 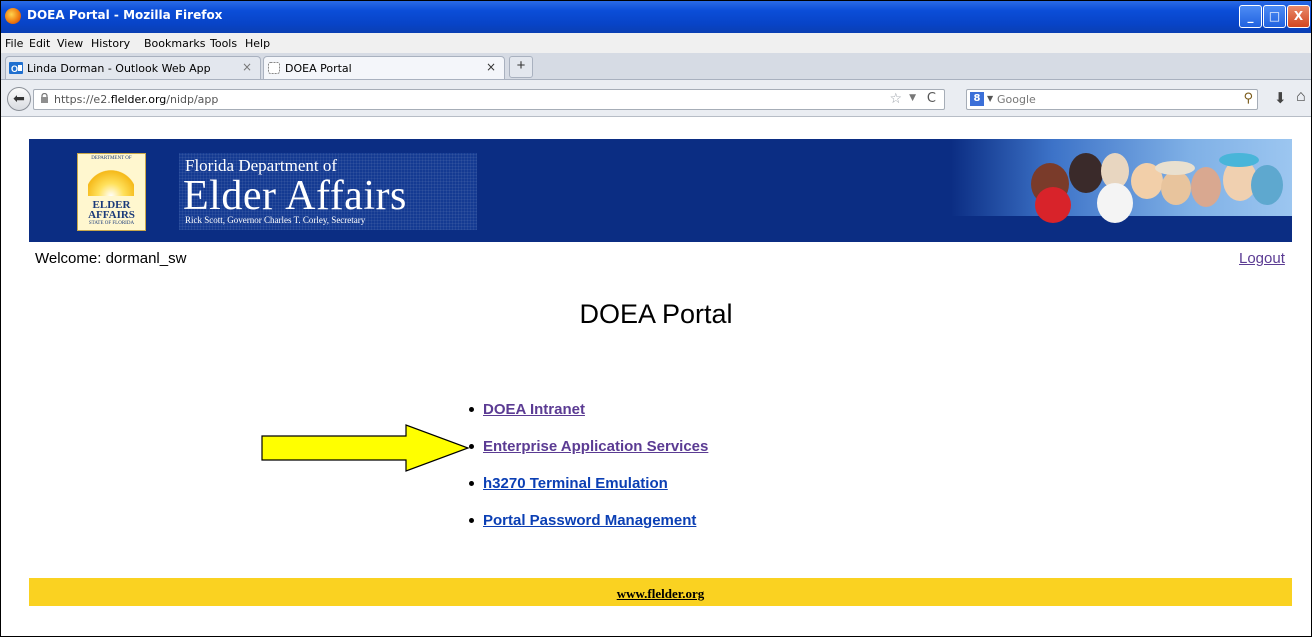 I want to click on search-icon: ⚲, so click(x=1248, y=98).